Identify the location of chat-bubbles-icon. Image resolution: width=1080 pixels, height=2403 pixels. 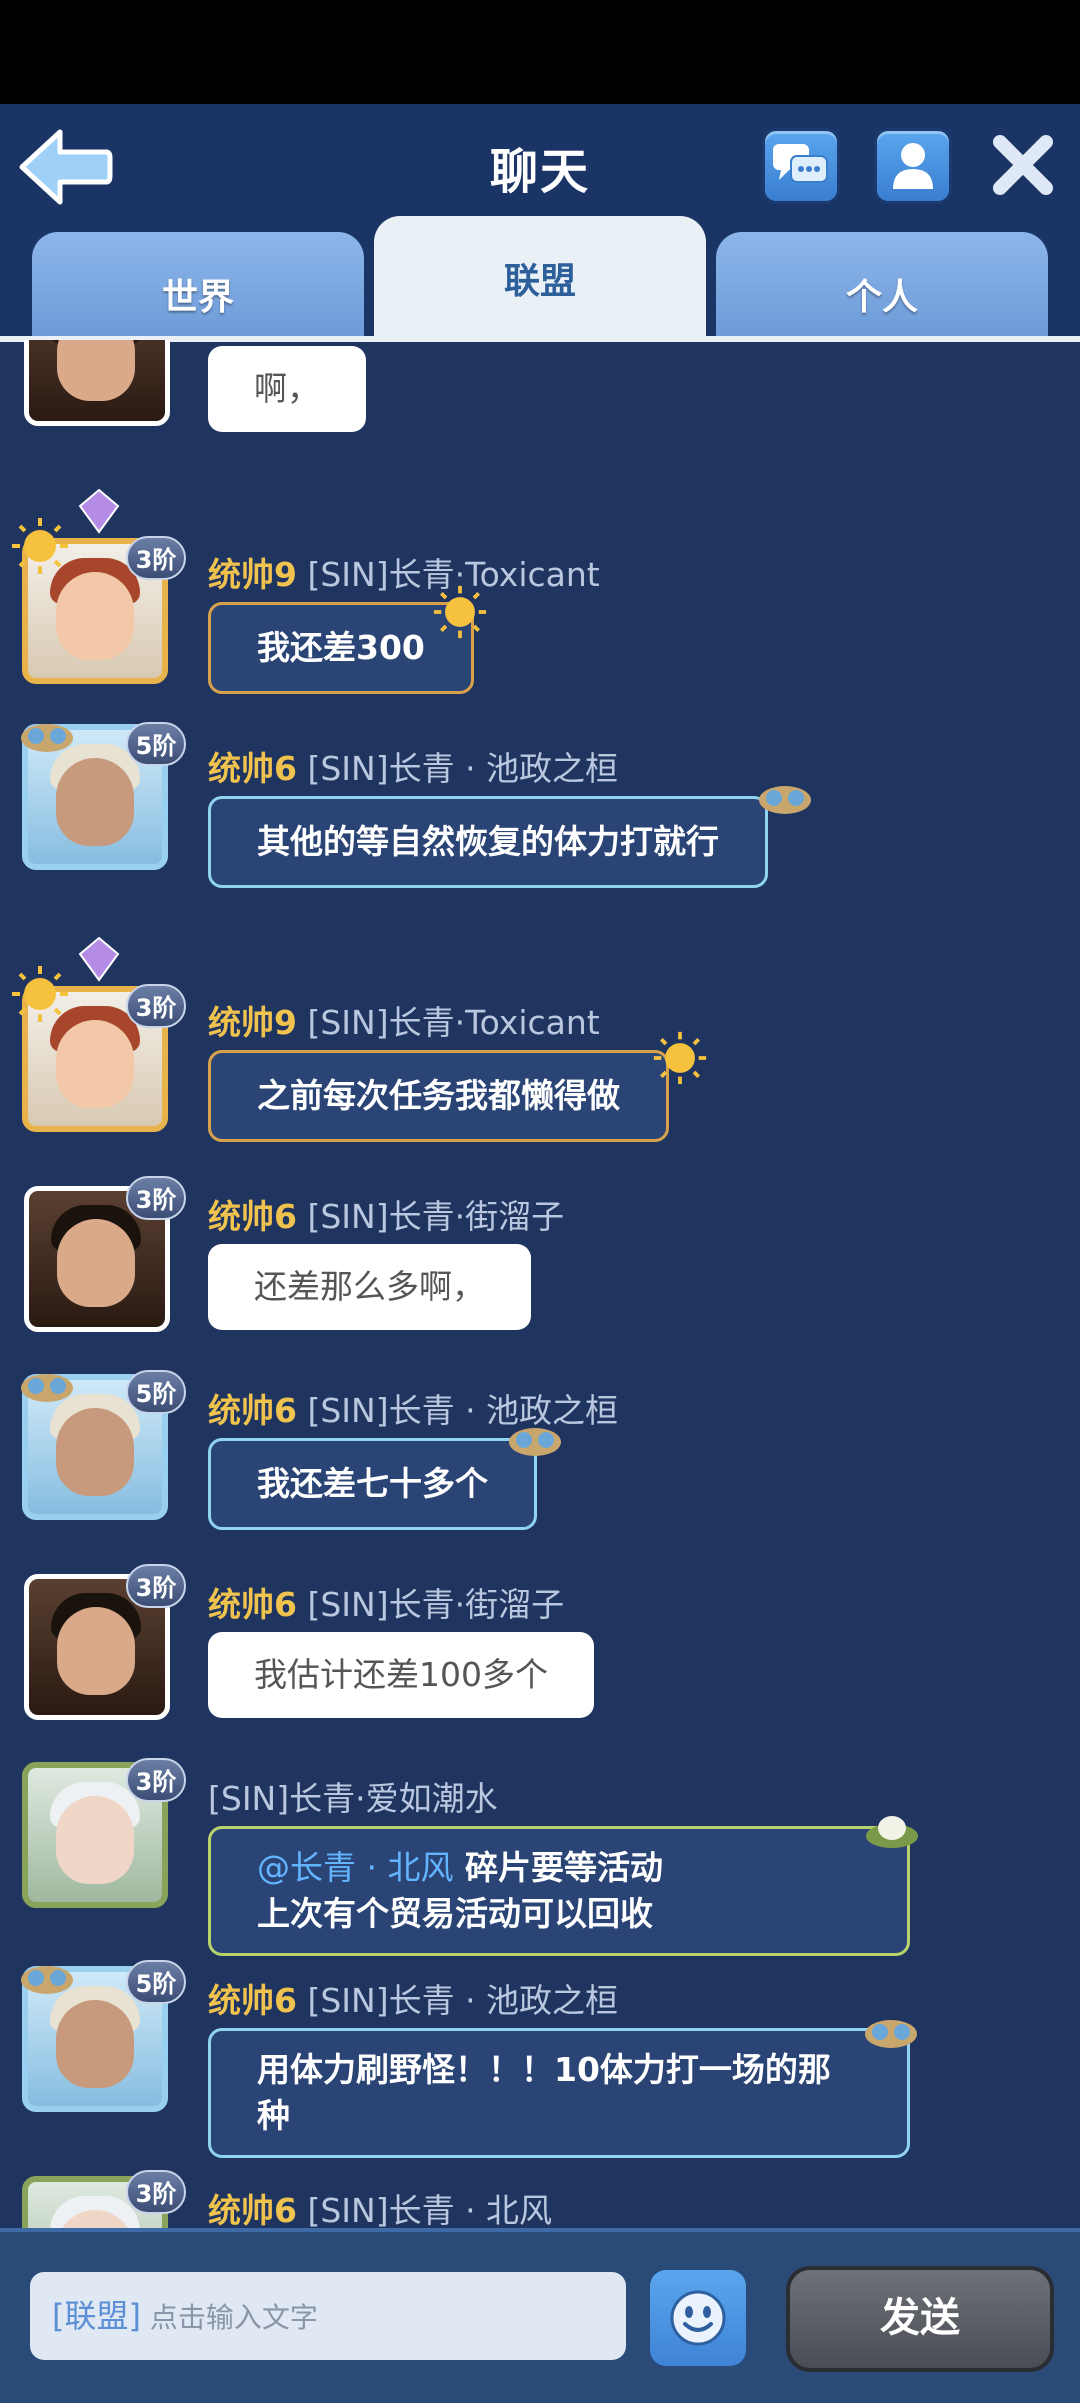
(800, 163).